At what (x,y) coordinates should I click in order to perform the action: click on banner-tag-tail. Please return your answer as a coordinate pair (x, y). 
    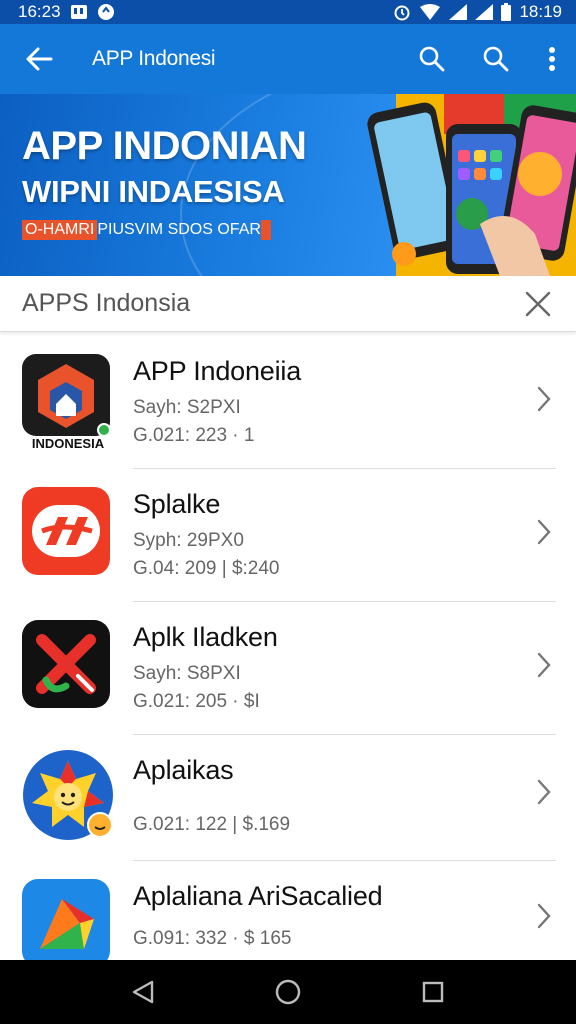
    Looking at the image, I should click on (265, 230).